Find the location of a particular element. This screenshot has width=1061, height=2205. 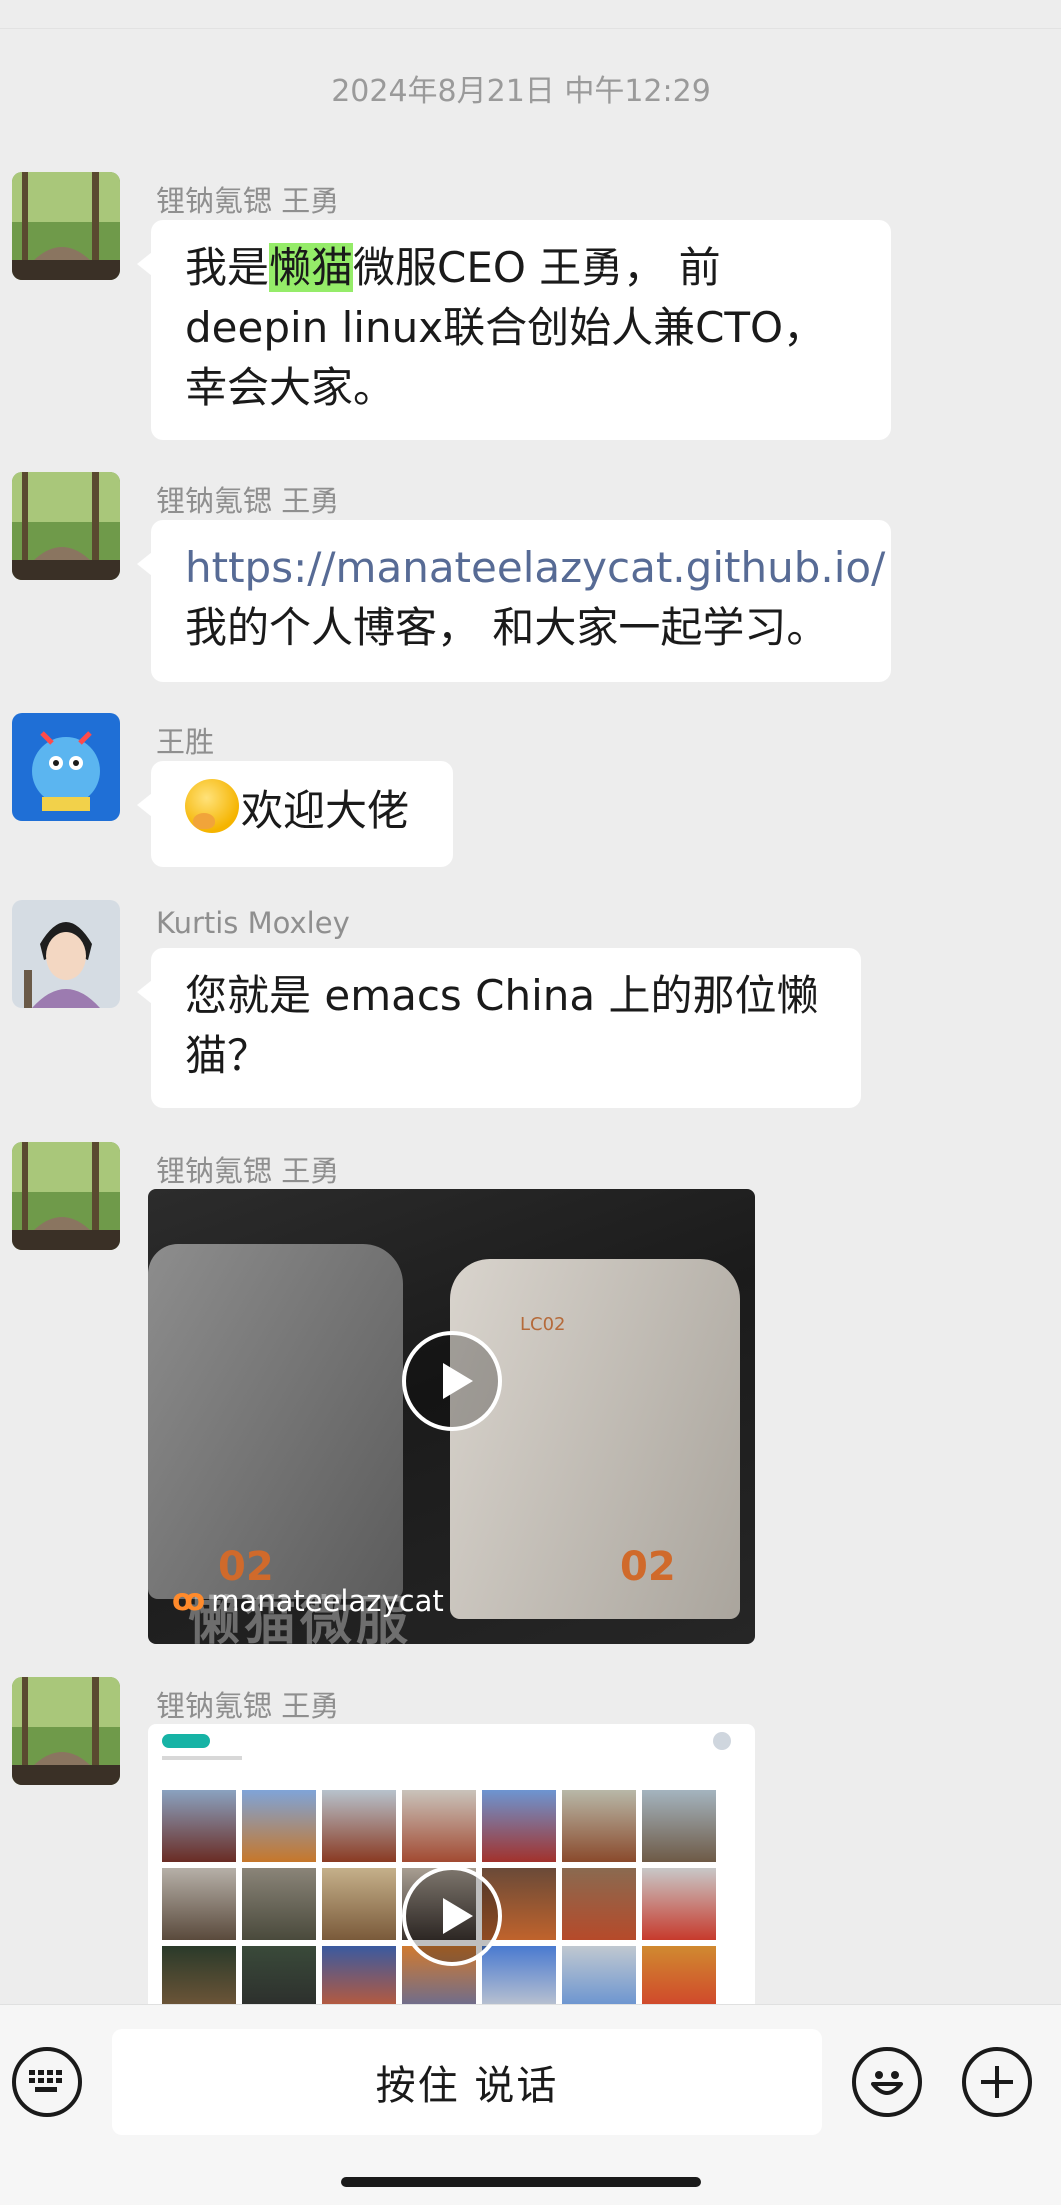

highlighted-text: 懒猫 is located at coordinates (311, 267).